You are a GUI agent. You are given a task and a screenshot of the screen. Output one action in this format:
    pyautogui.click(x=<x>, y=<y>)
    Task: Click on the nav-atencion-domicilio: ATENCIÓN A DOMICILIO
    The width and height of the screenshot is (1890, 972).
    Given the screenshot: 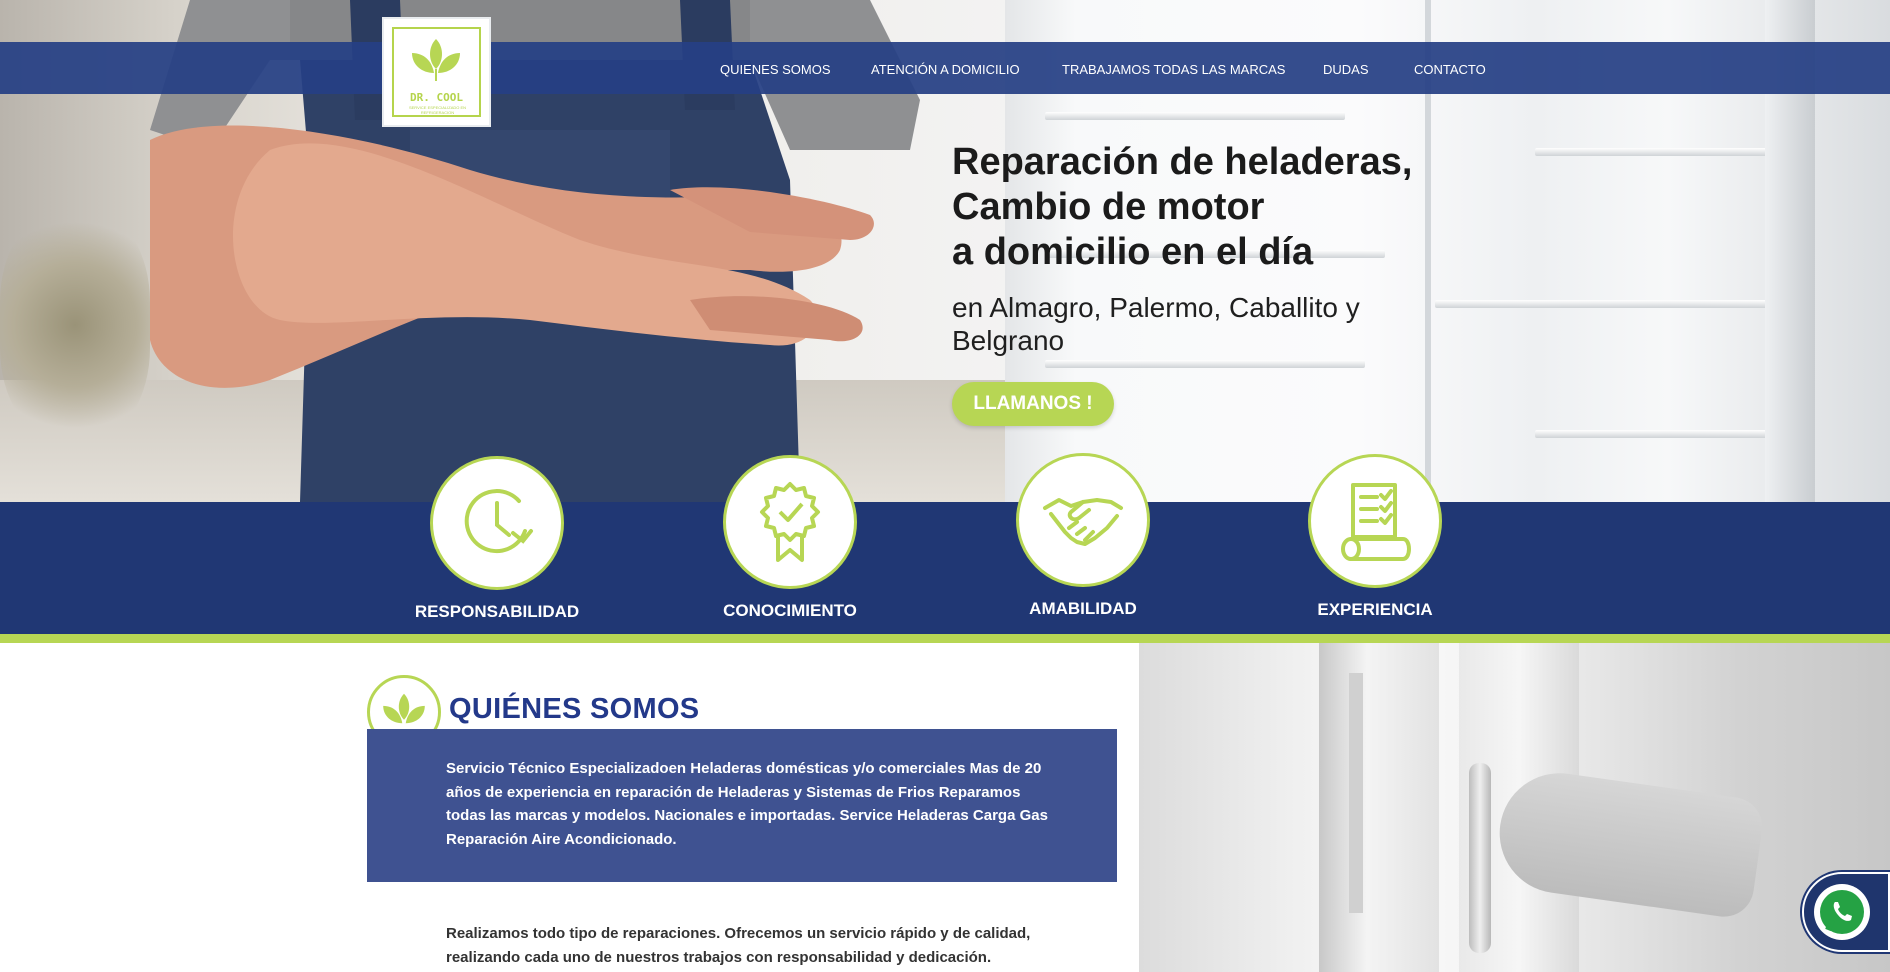 What is the action you would take?
    pyautogui.click(x=945, y=69)
    